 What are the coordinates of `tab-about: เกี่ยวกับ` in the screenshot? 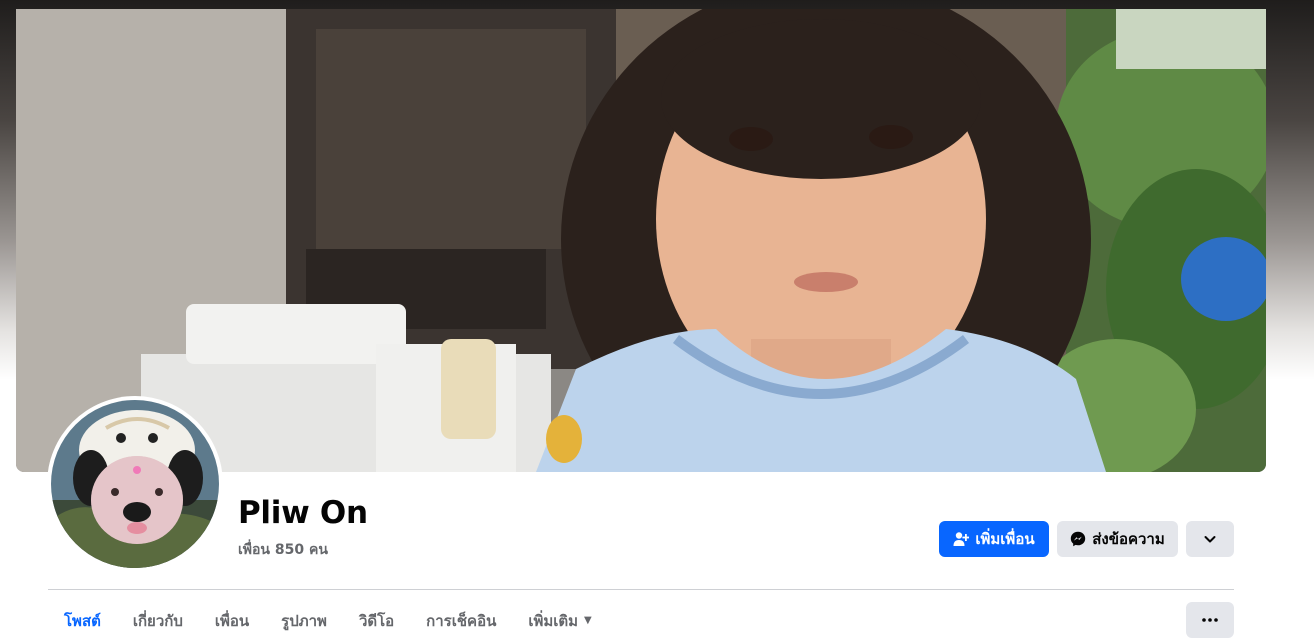 It's located at (158, 620).